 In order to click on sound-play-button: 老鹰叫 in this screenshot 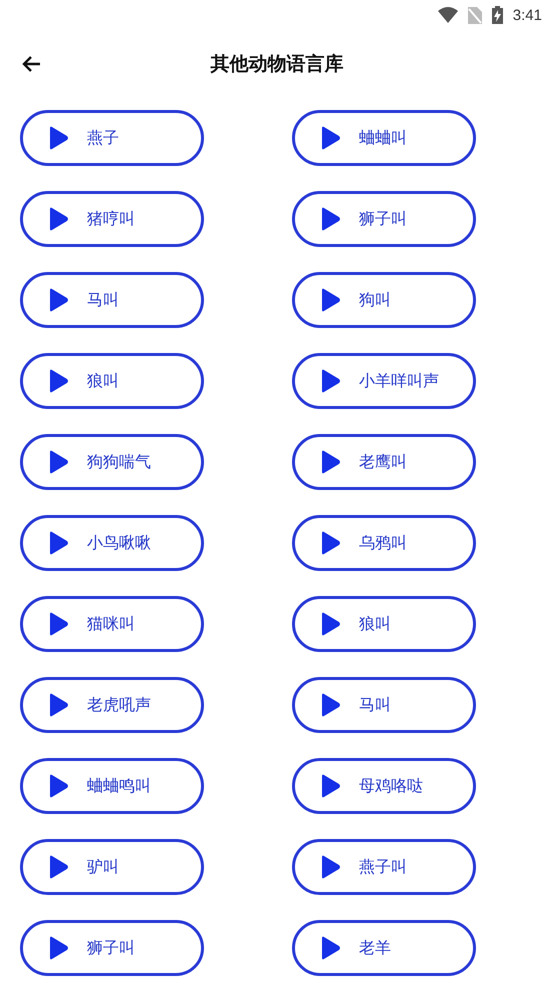, I will do `click(384, 462)`.